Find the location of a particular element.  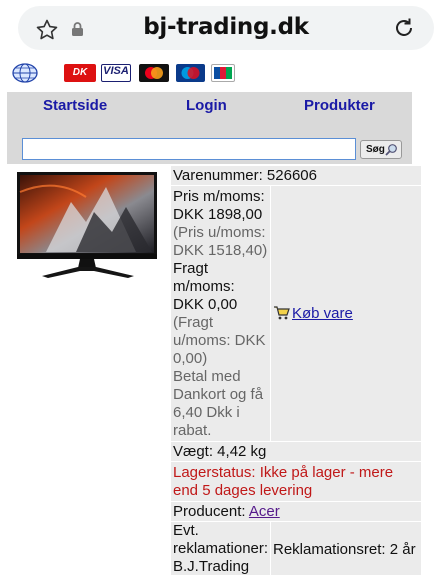

producer-link: Acer is located at coordinates (264, 511).